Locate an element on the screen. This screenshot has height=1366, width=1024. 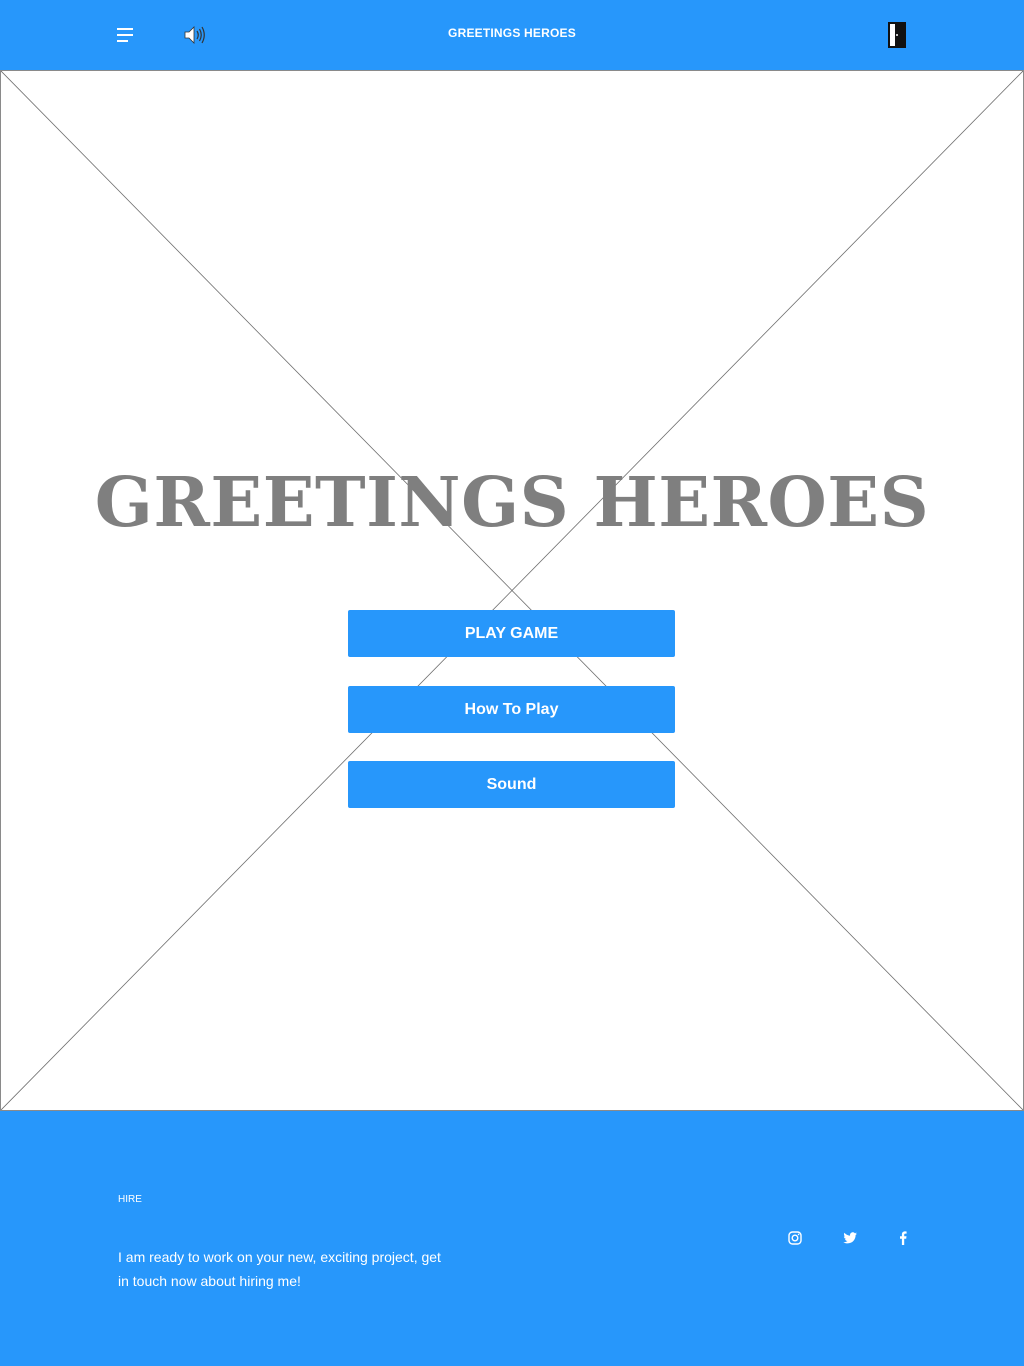
instagram-icon is located at coordinates (795, 1238).